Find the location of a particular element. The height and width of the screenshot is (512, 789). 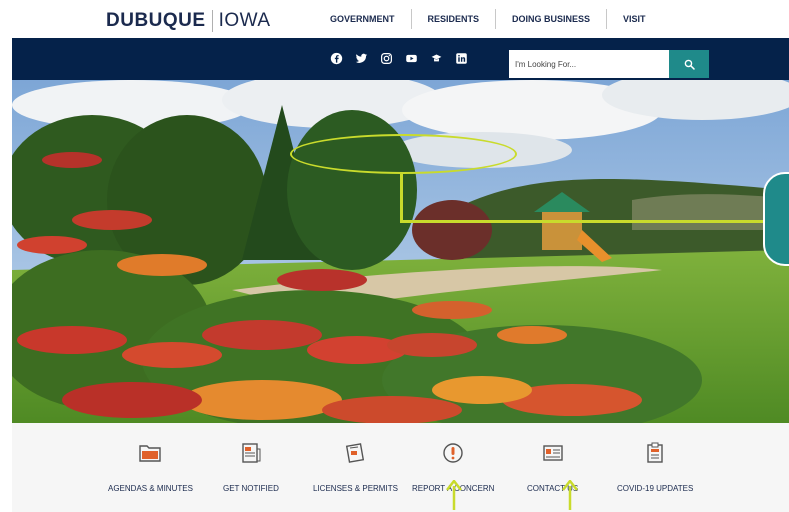

logo-iowa: IOWA is located at coordinates (244, 20).